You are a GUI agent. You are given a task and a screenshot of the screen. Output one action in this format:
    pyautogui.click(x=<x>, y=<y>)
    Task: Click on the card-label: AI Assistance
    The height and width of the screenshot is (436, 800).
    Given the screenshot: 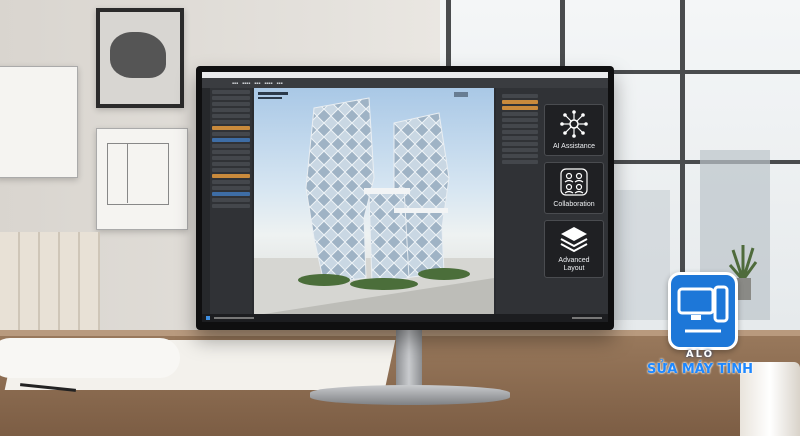 What is the action you would take?
    pyautogui.click(x=574, y=146)
    